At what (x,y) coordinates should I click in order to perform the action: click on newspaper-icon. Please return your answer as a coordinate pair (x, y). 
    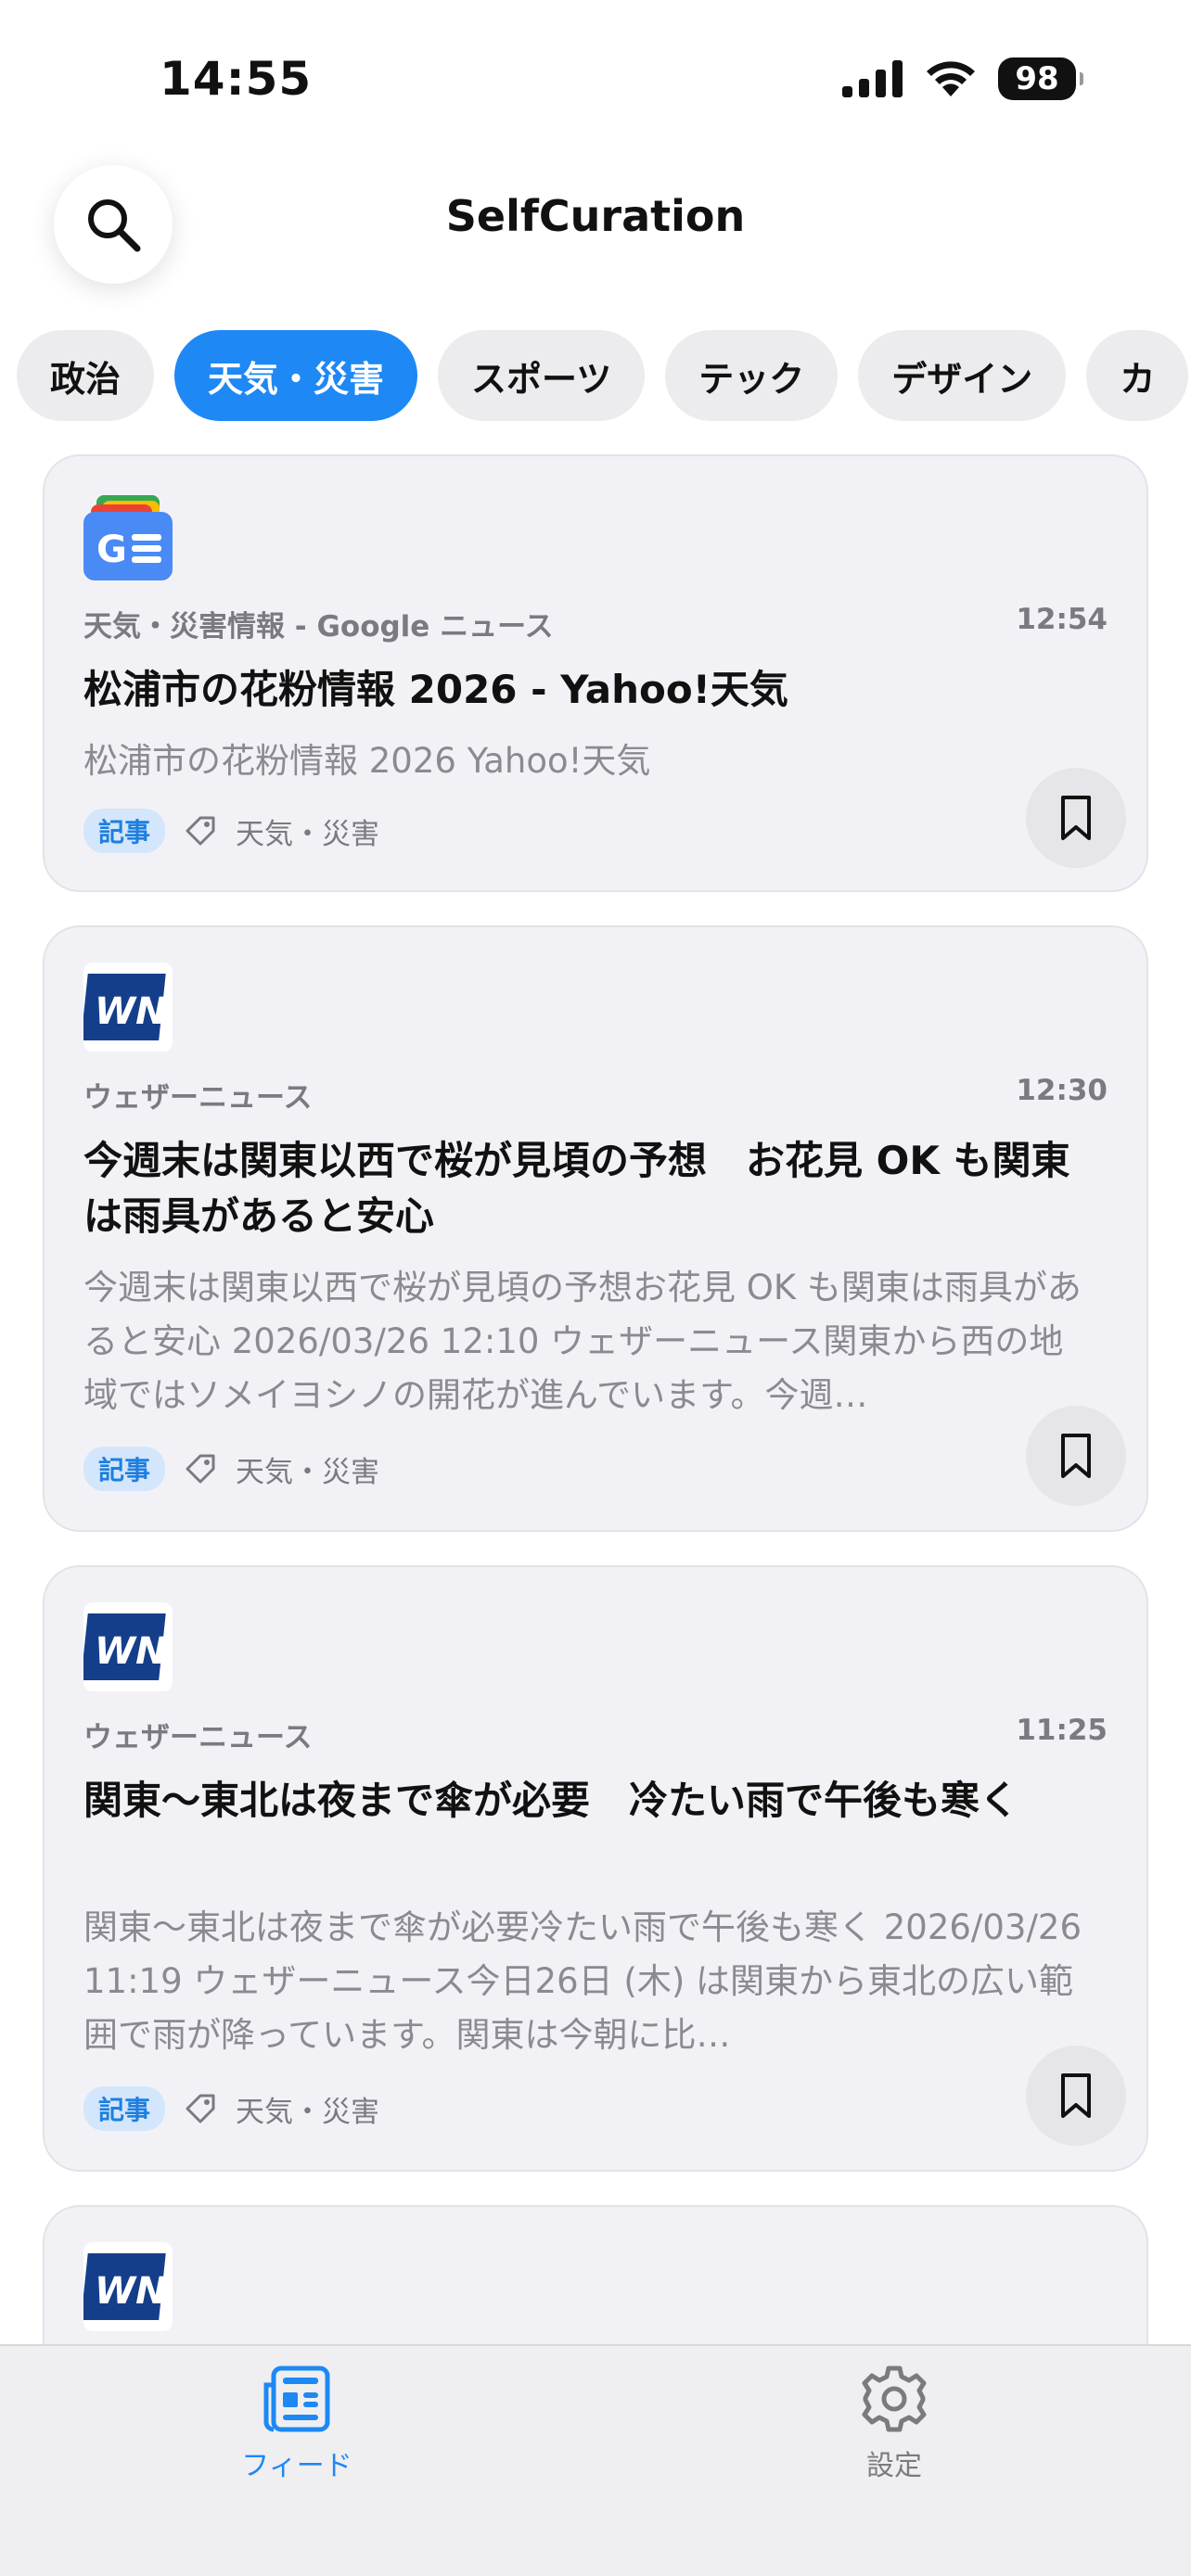
    Looking at the image, I should click on (296, 2399).